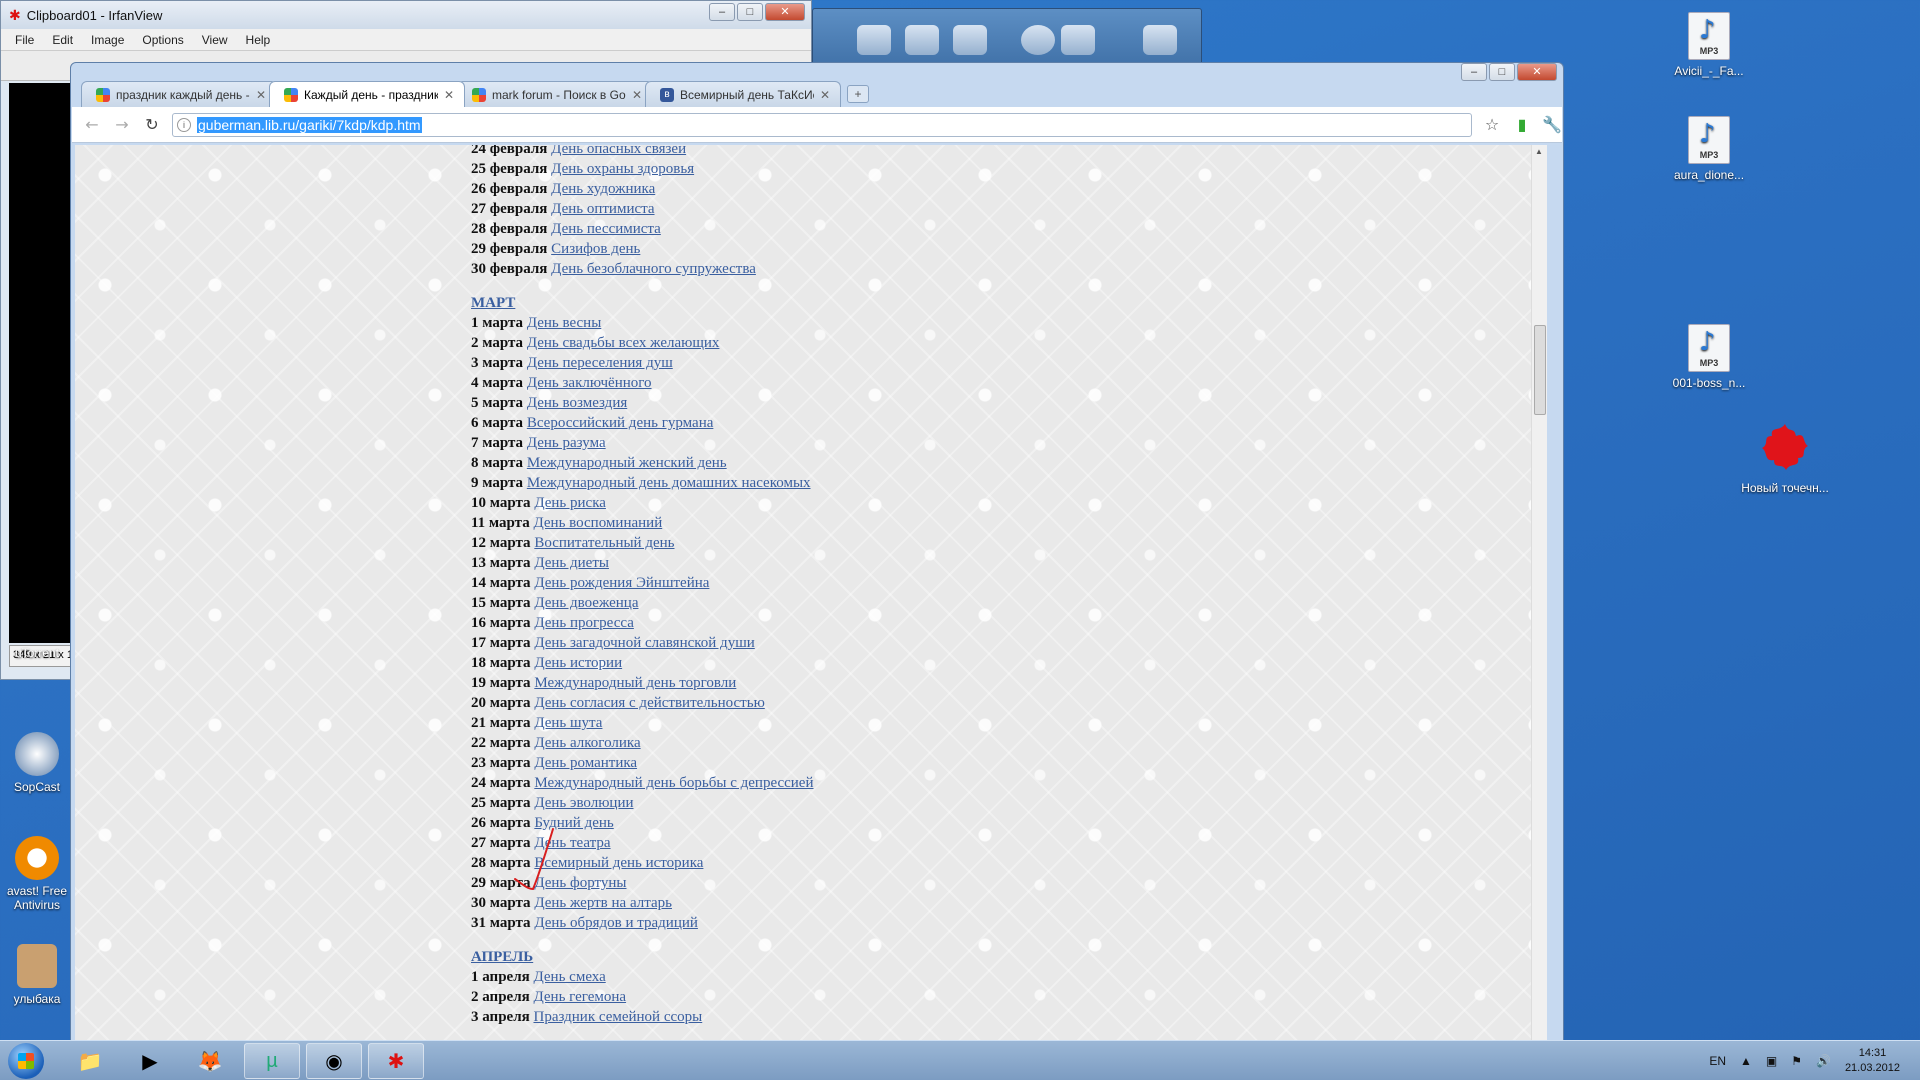  I want to click on signal-bars-icon: ▮, so click(1522, 124).